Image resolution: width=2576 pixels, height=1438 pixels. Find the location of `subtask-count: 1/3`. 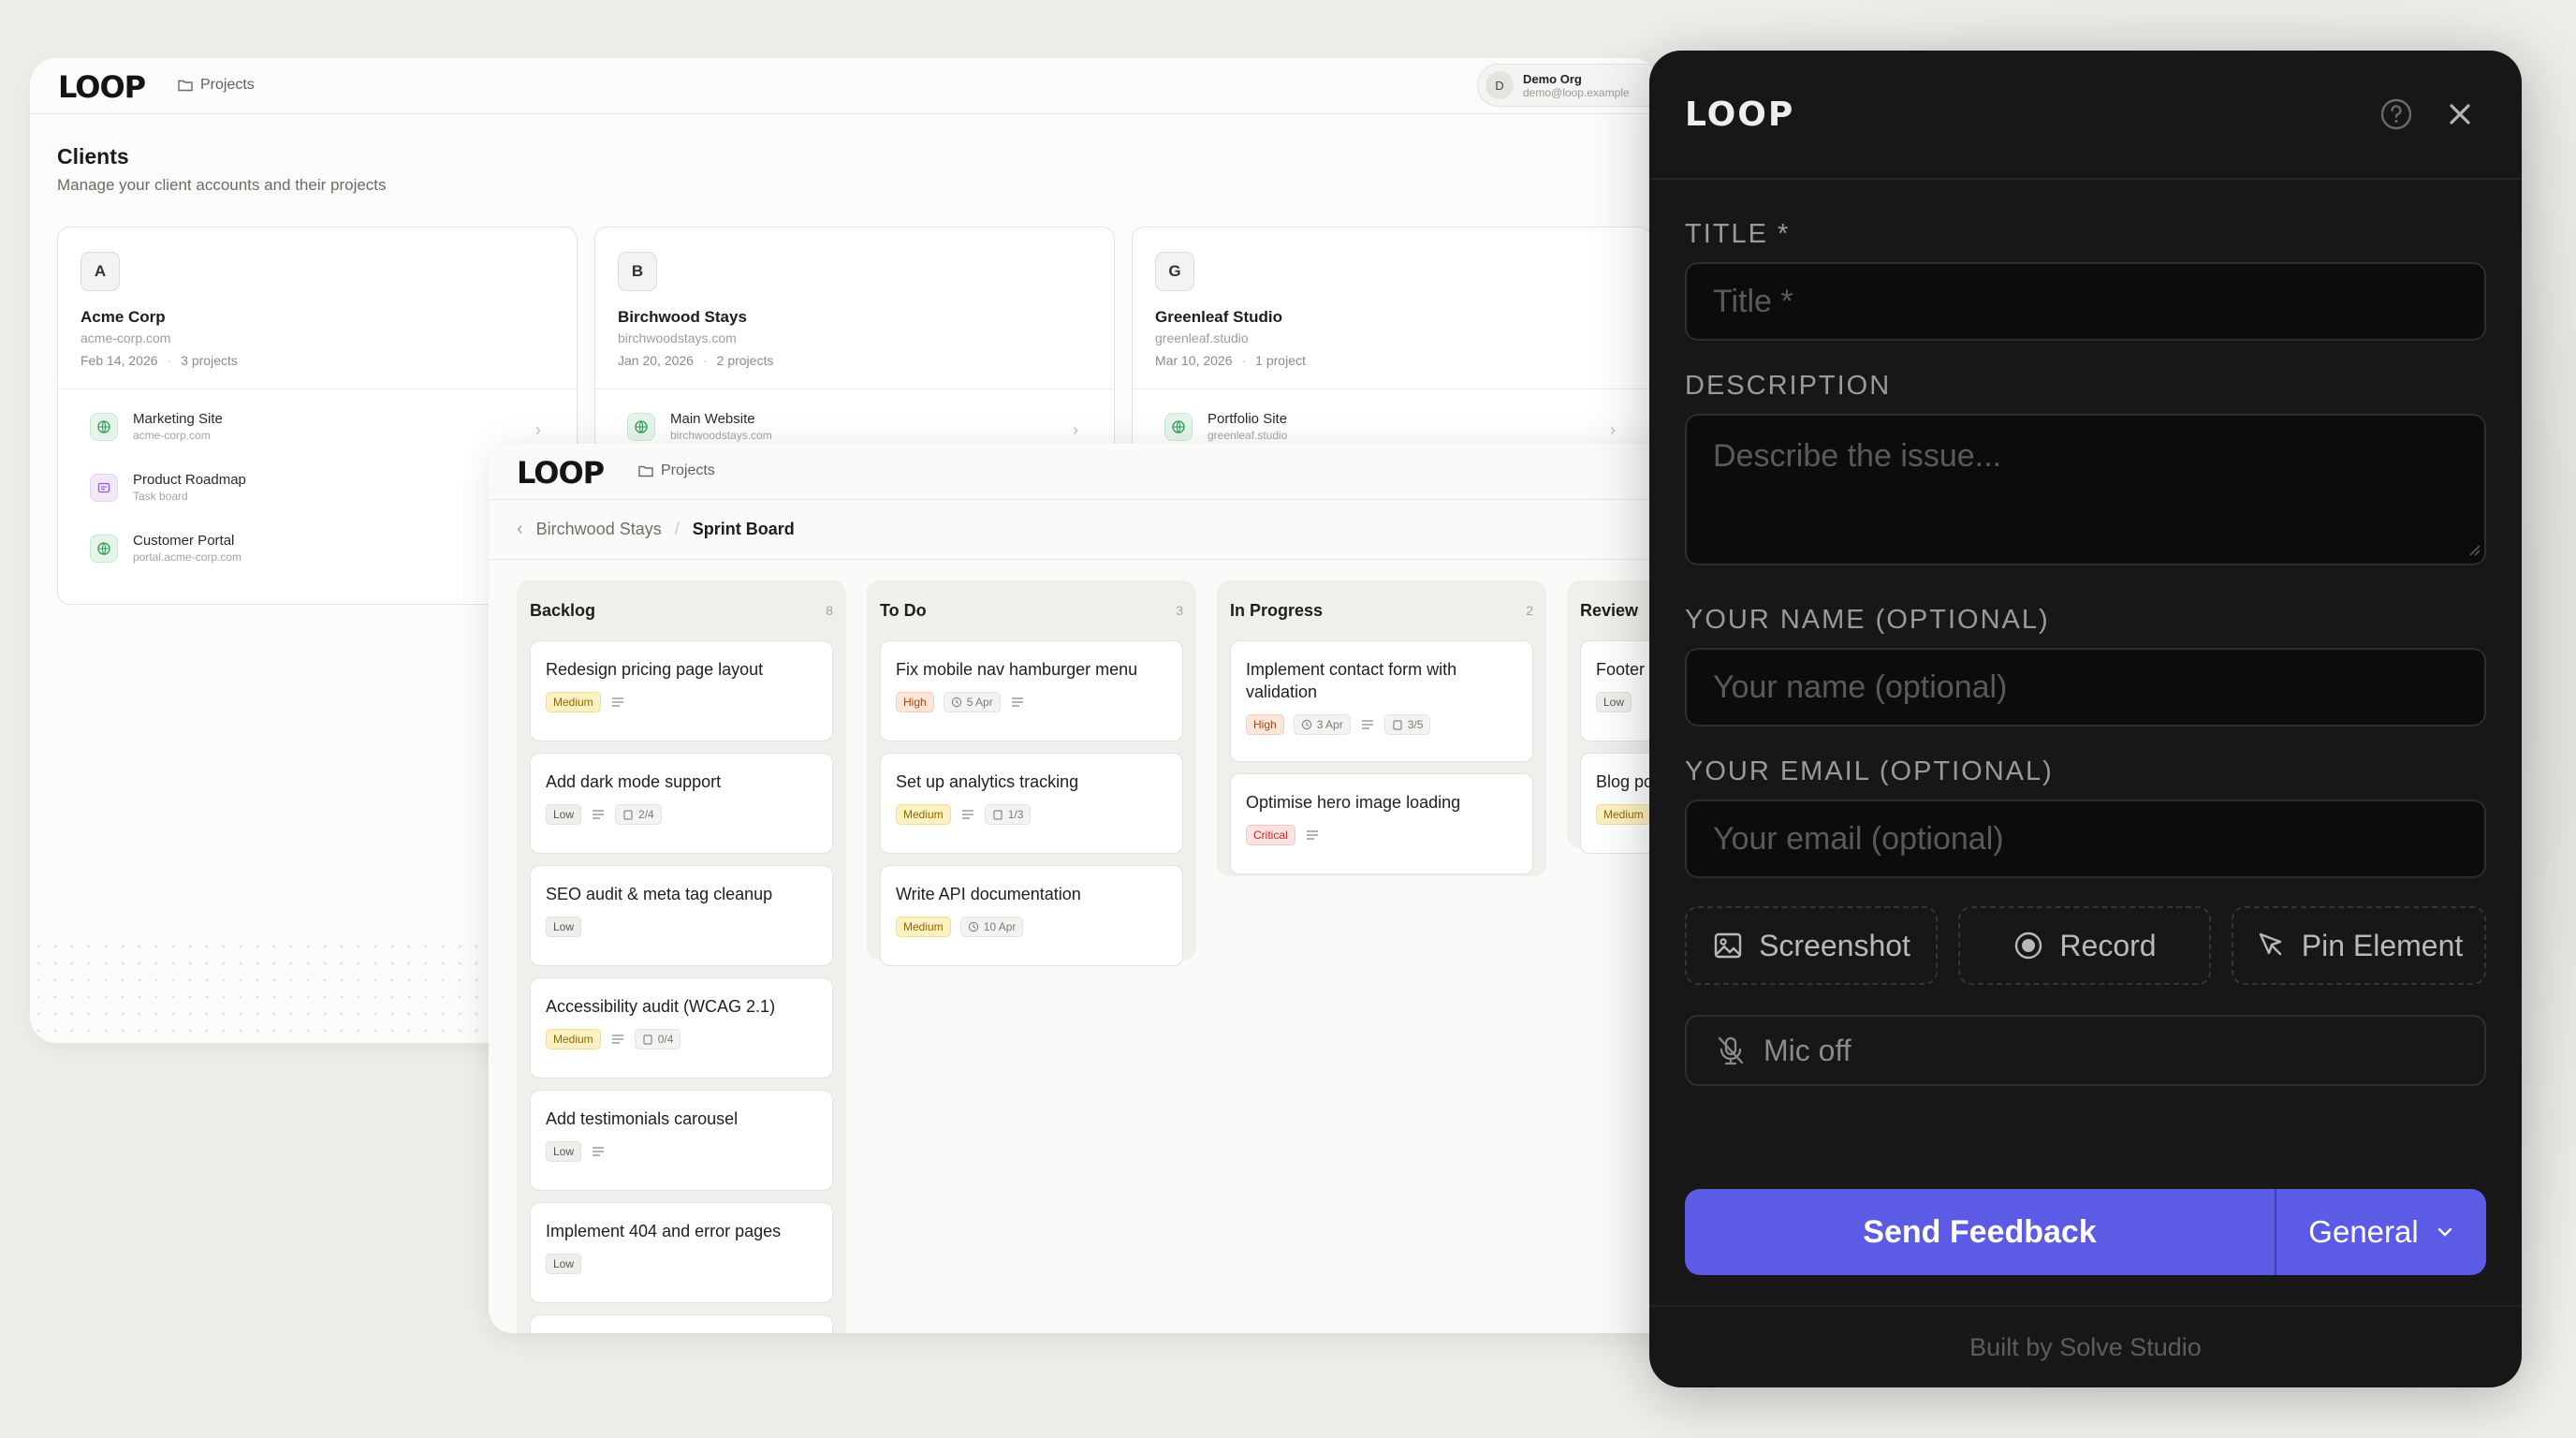

subtask-count: 1/3 is located at coordinates (1008, 814).